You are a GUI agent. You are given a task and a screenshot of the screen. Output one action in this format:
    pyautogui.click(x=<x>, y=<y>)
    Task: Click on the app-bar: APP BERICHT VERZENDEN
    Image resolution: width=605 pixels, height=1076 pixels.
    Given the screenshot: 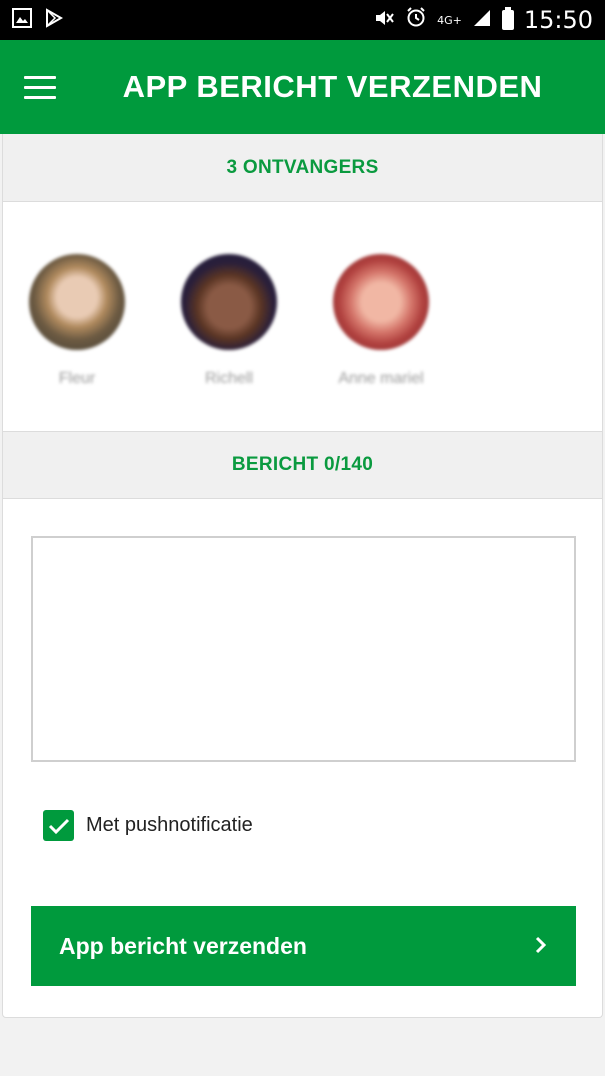 What is the action you would take?
    pyautogui.click(x=302, y=87)
    